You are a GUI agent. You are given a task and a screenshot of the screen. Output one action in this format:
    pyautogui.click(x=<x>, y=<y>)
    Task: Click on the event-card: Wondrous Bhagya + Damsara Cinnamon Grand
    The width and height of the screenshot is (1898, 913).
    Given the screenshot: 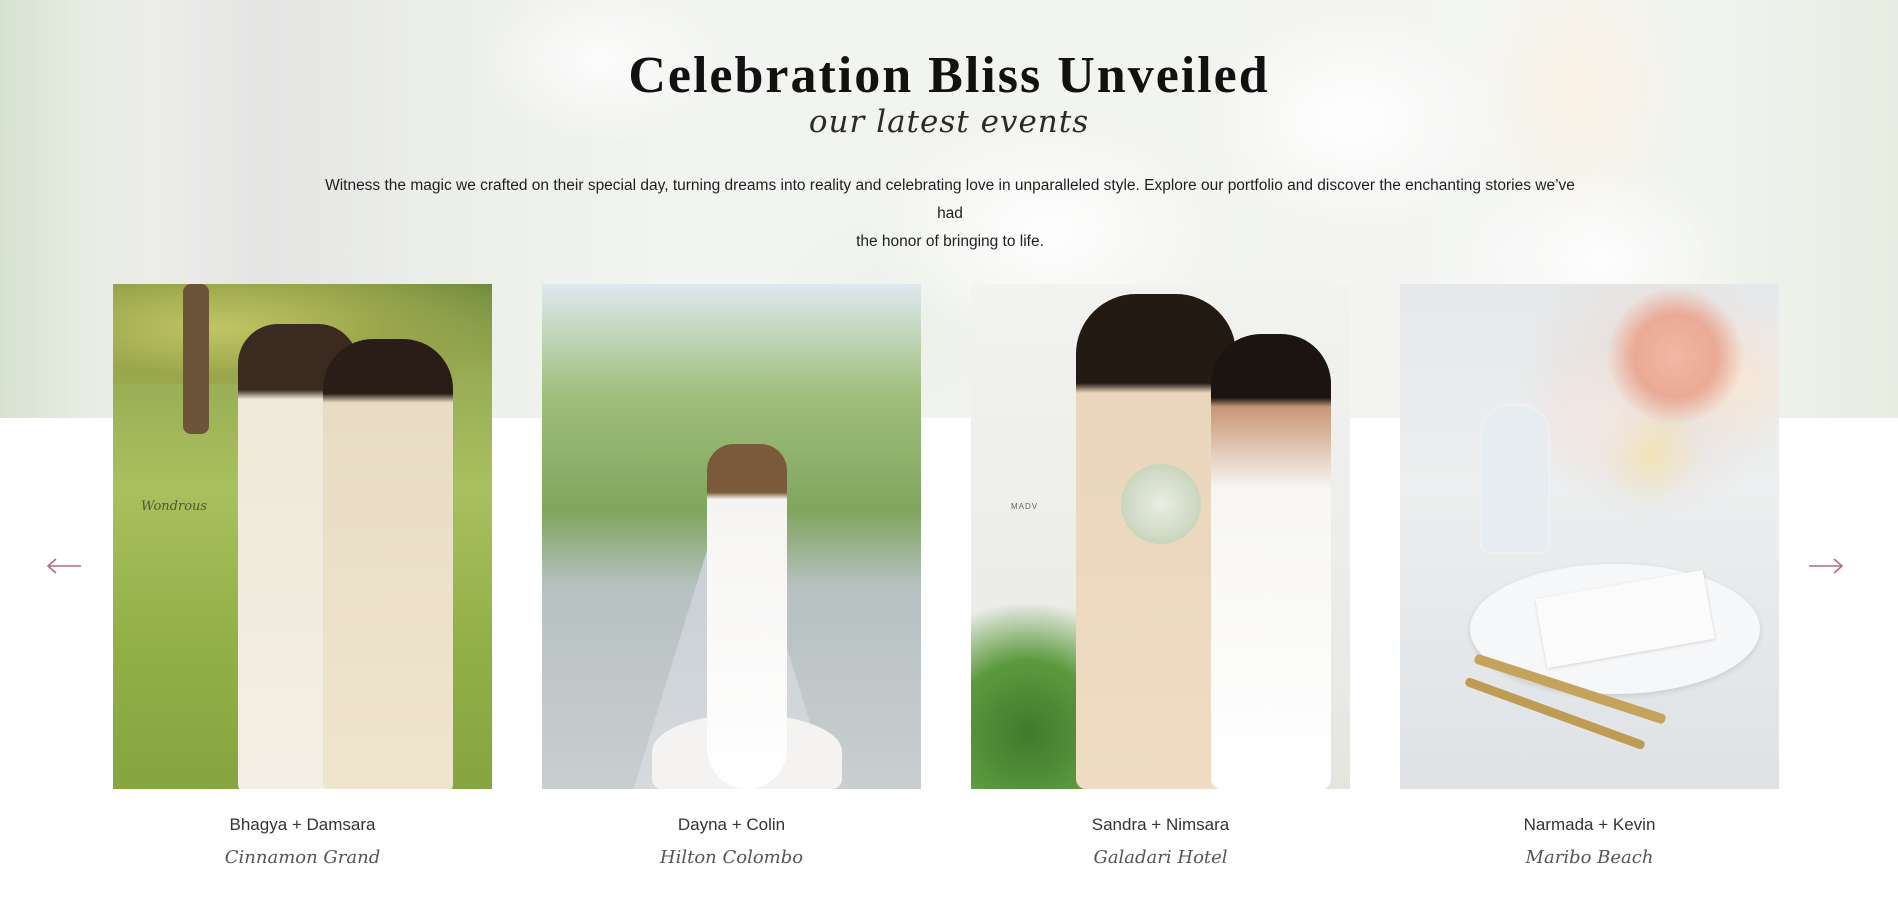 What is the action you would take?
    pyautogui.click(x=302, y=576)
    